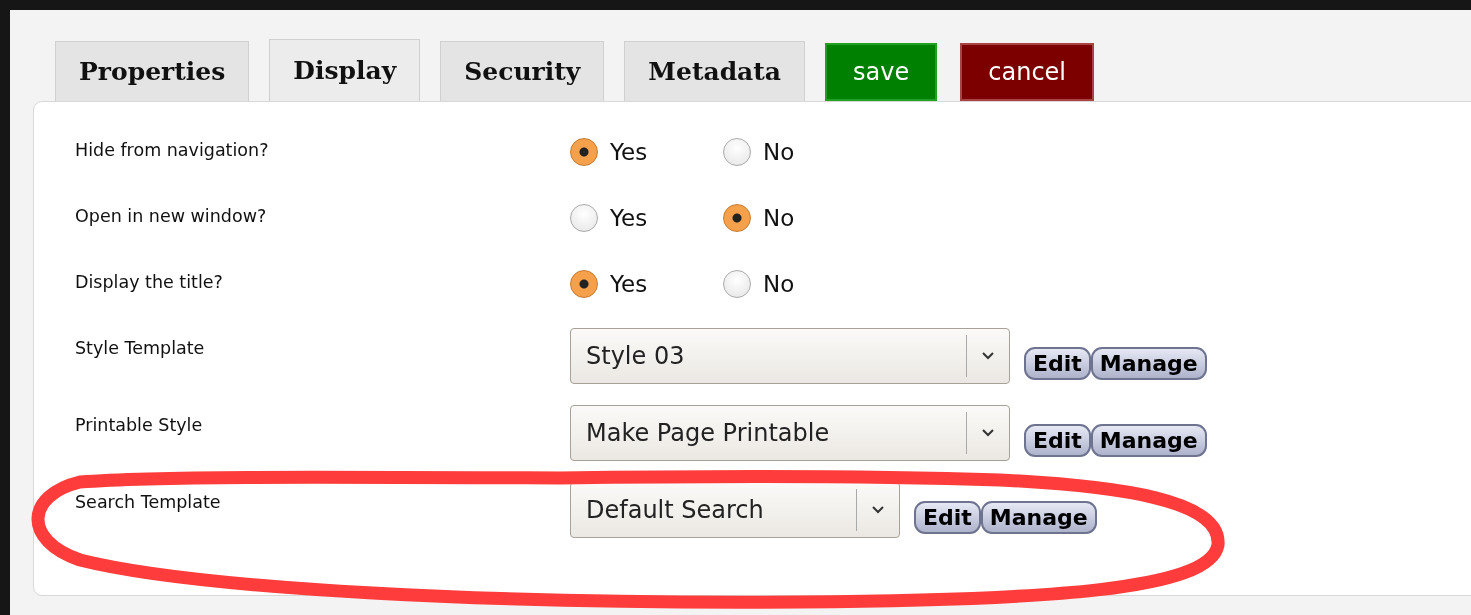 The height and width of the screenshot is (615, 1471). I want to click on save-button: save, so click(881, 72).